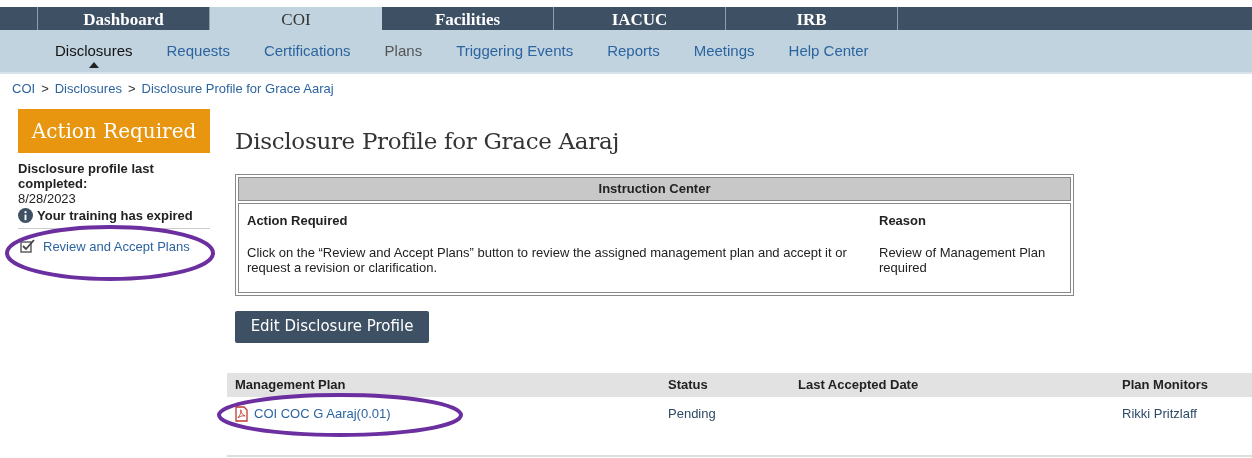 The image size is (1252, 458). I want to click on column-header: Reason, so click(903, 220).